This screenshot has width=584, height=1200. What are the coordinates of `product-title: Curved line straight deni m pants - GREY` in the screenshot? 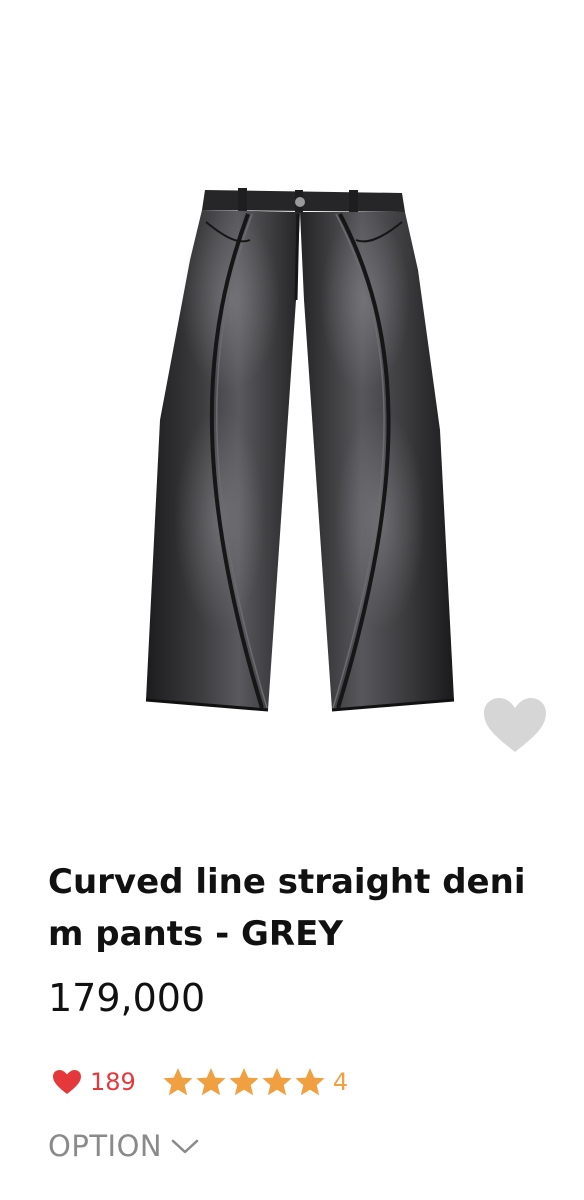 It's located at (287, 908).